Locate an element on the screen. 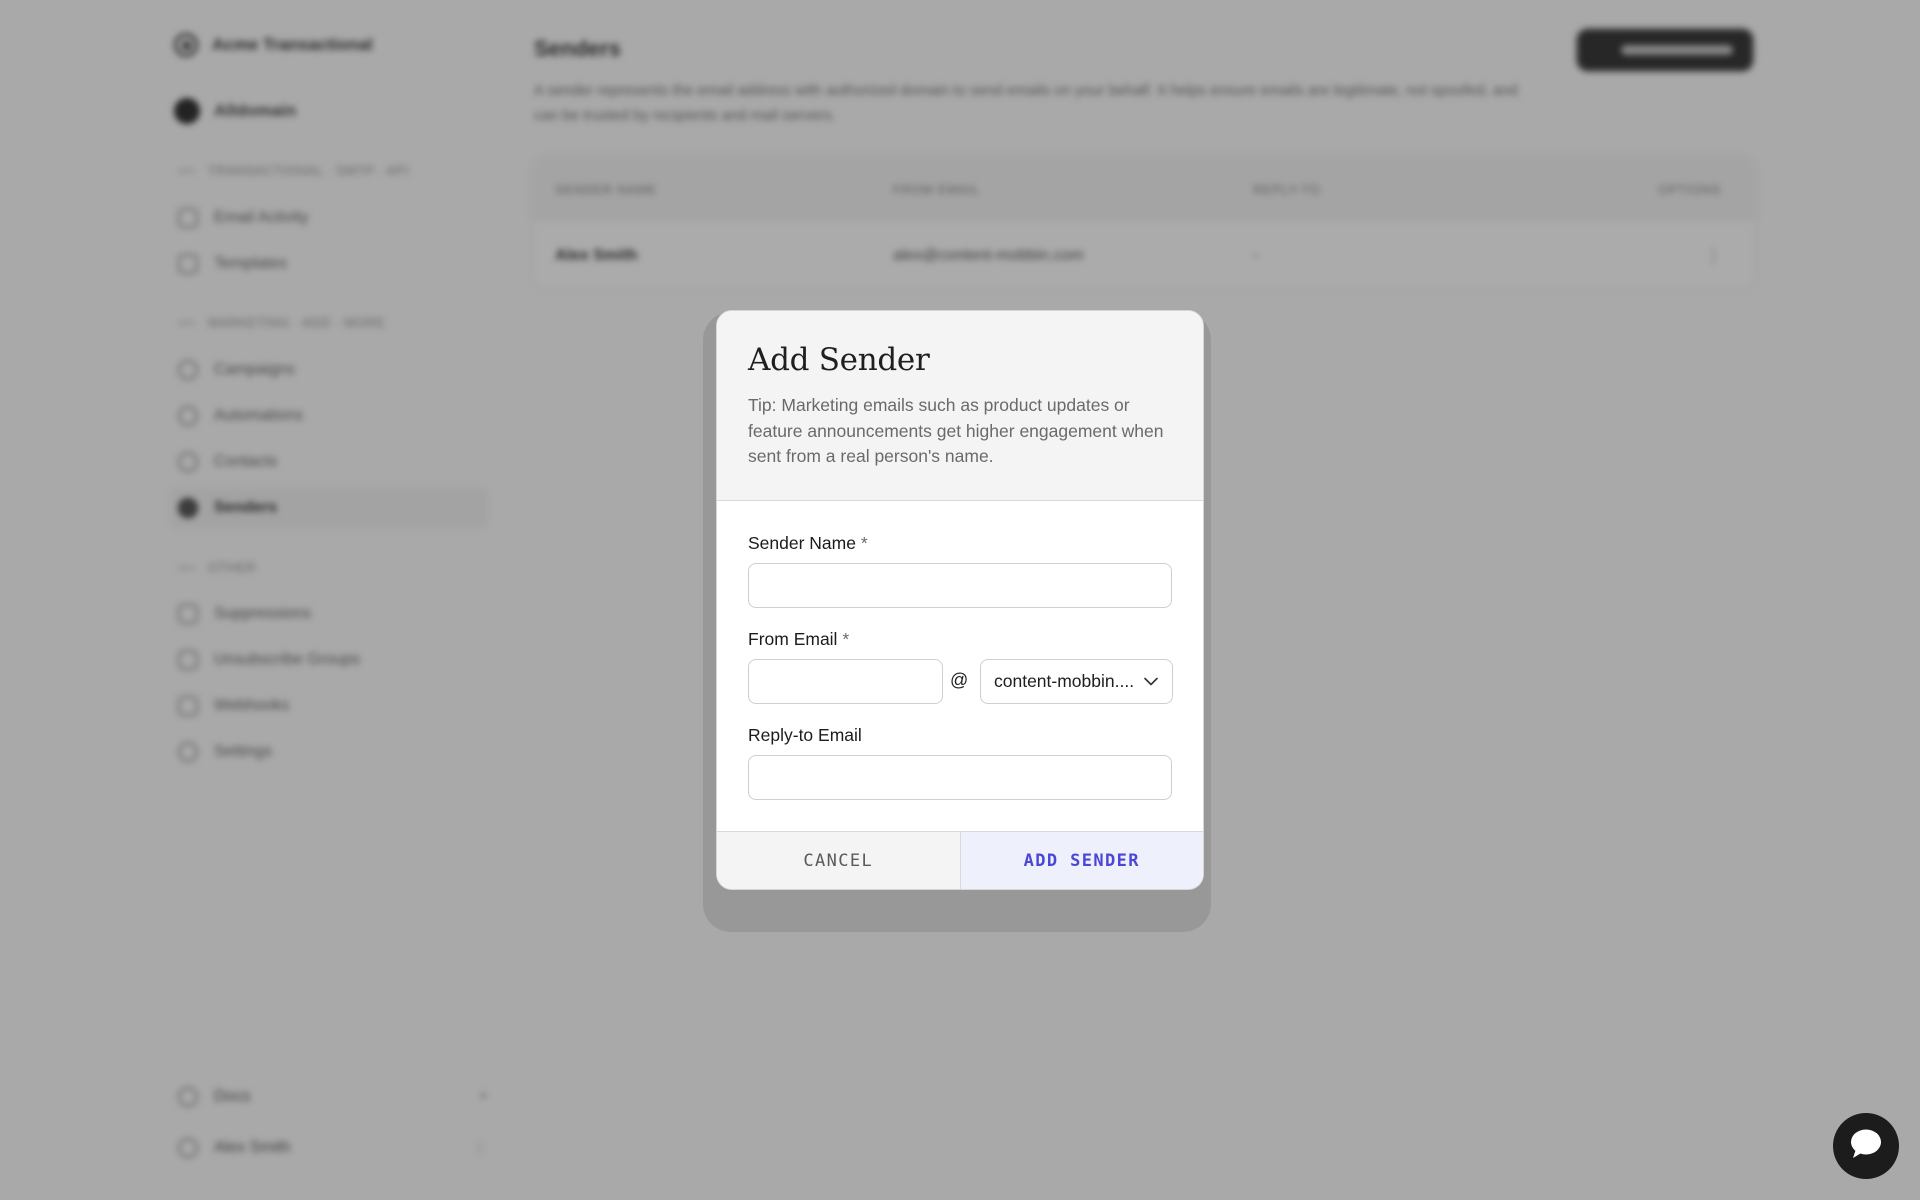 Image resolution: width=1920 pixels, height=1200 pixels. from-email-label: From Email * is located at coordinates (798, 639).